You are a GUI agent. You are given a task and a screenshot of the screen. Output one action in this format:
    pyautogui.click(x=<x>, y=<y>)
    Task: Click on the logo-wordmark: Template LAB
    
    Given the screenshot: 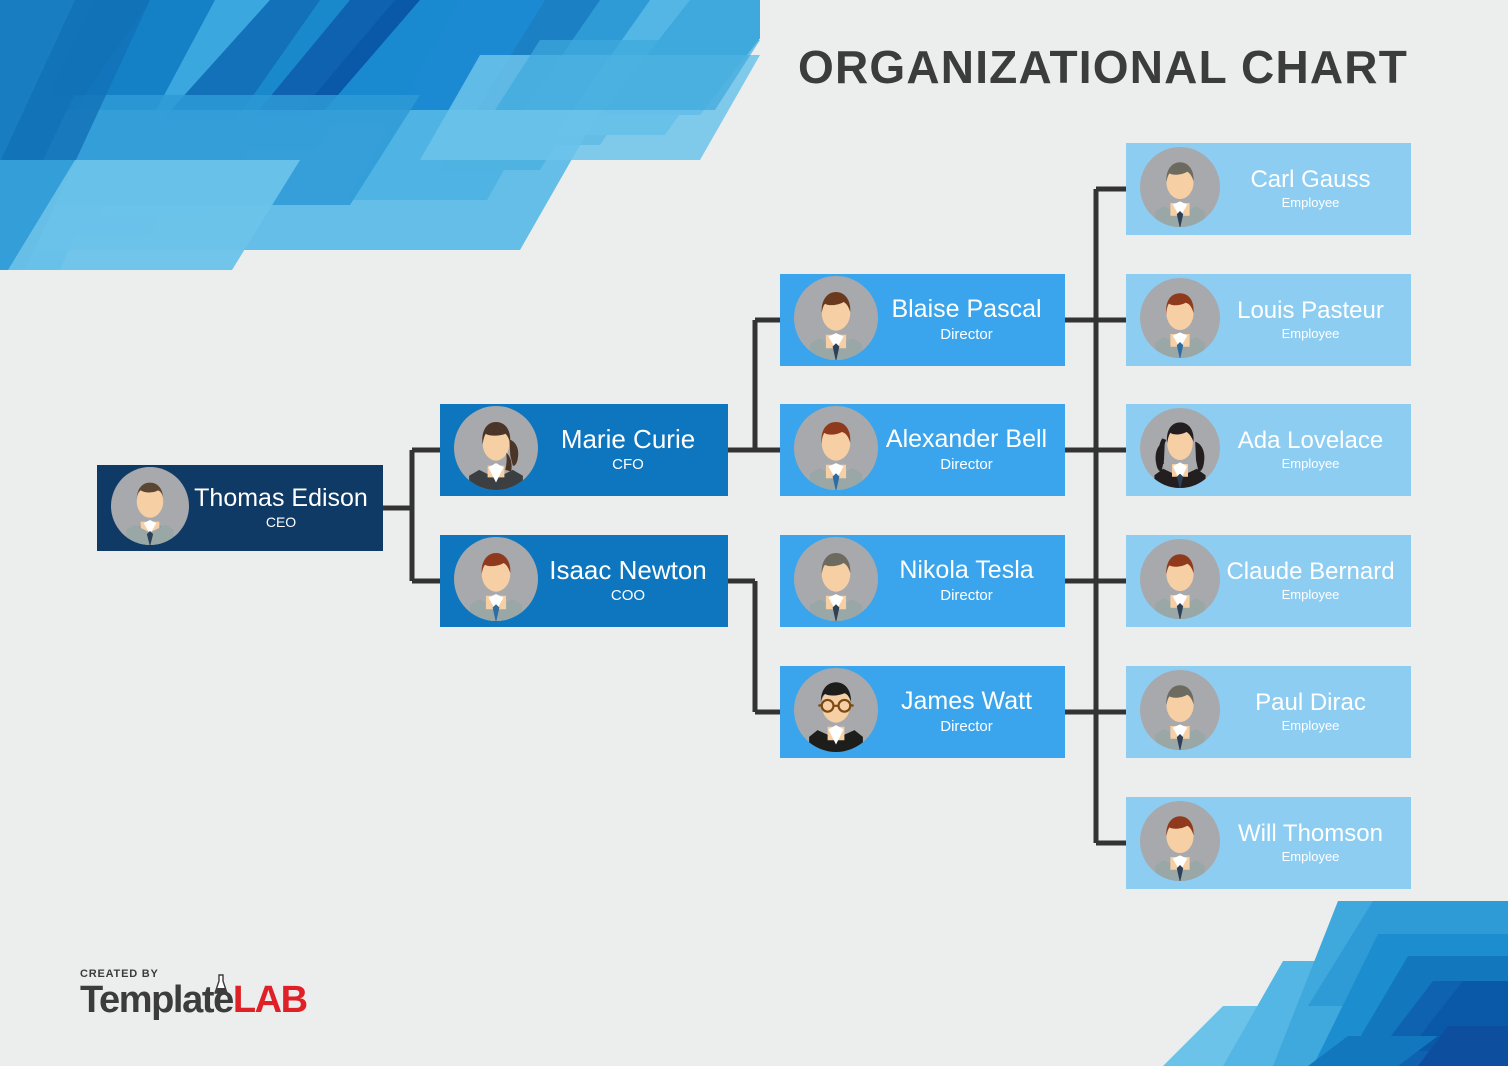 What is the action you would take?
    pyautogui.click(x=205, y=997)
    